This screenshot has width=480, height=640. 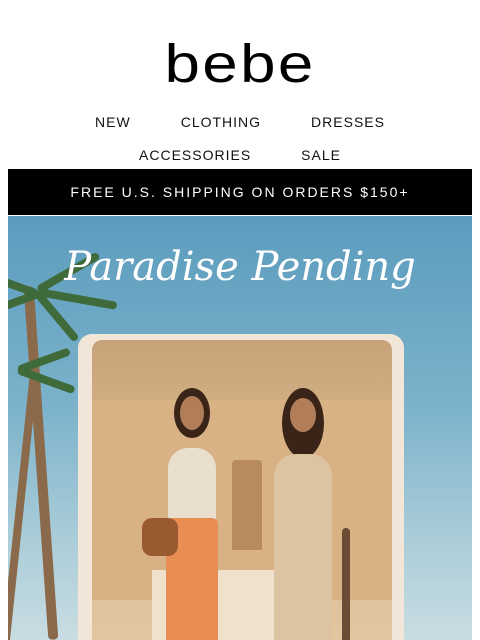 What do you see at coordinates (240, 267) in the screenshot?
I see `hero-title: Paradise Pending` at bounding box center [240, 267].